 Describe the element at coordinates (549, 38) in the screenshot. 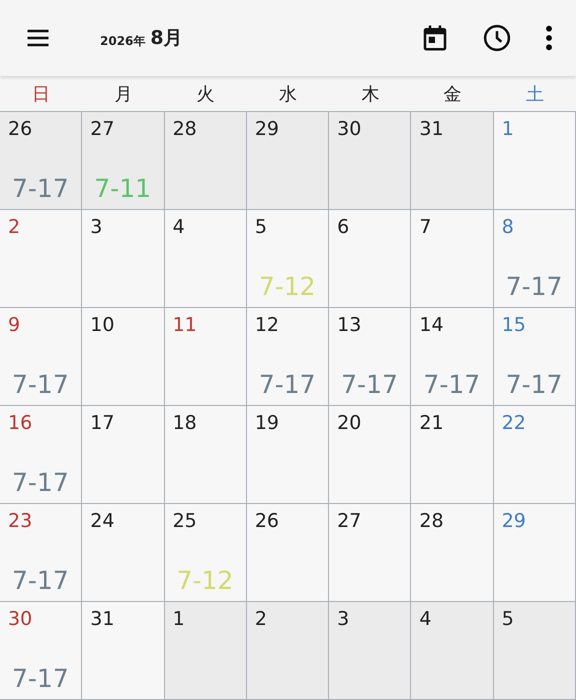

I see `more-icon` at that location.